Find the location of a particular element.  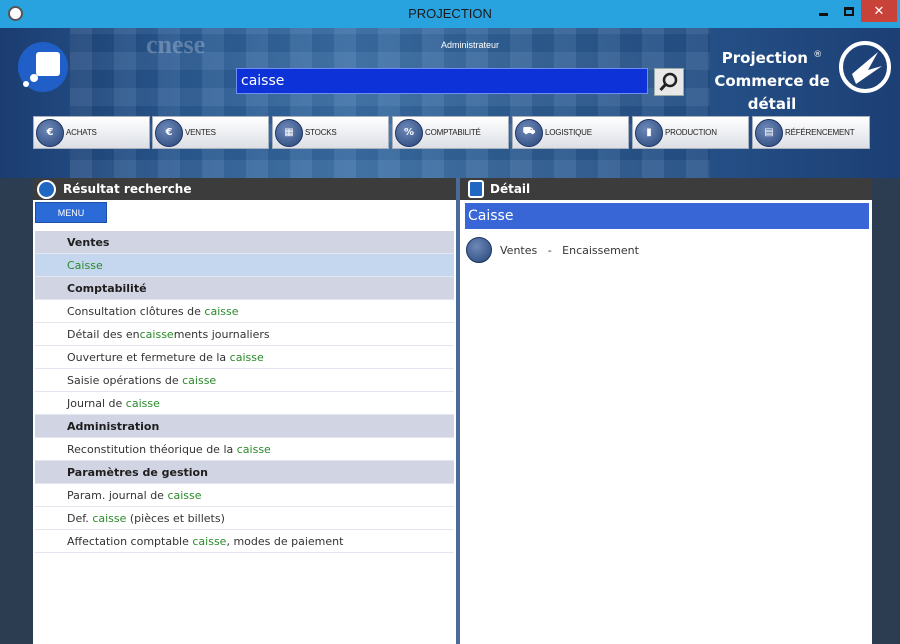

brand-line-2: Commerce de is located at coordinates (772, 81).